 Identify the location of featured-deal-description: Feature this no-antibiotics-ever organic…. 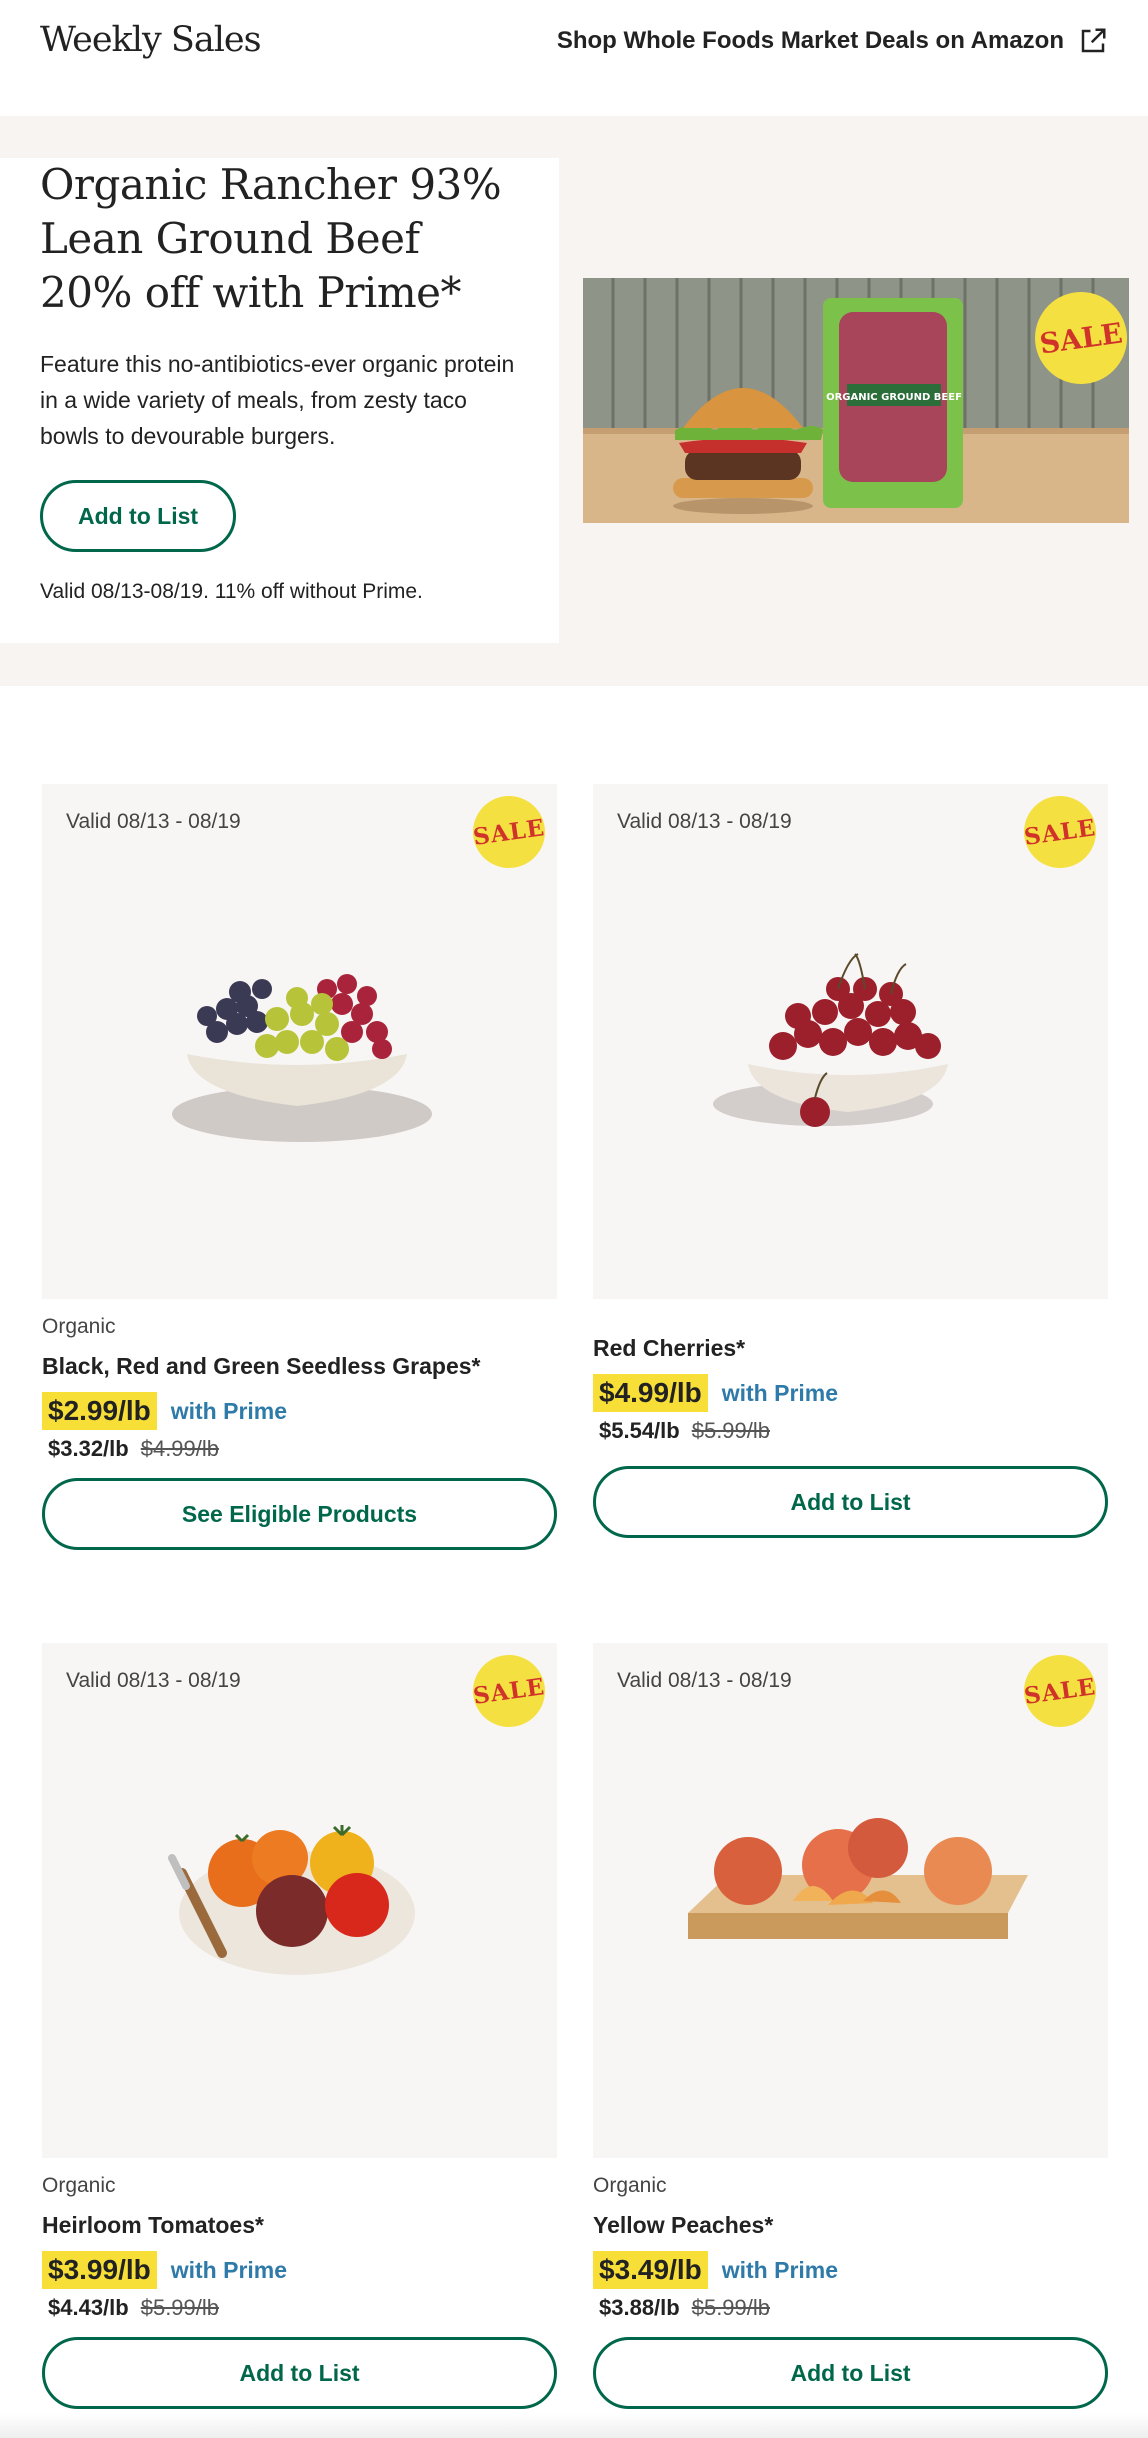
(277, 400).